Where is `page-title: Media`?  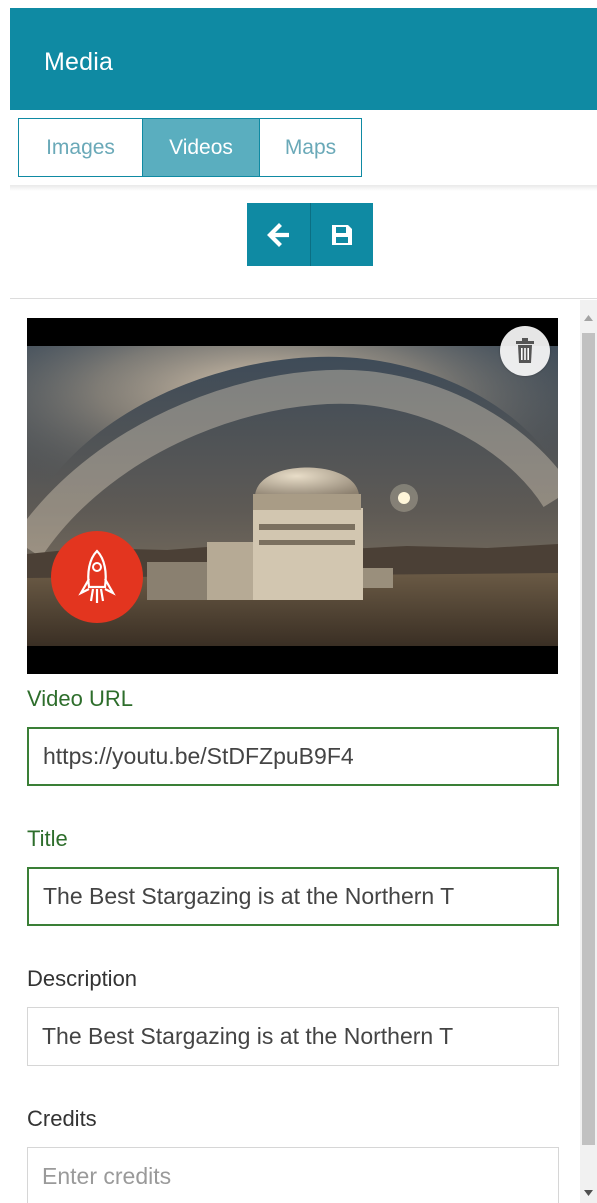 page-title: Media is located at coordinates (79, 62).